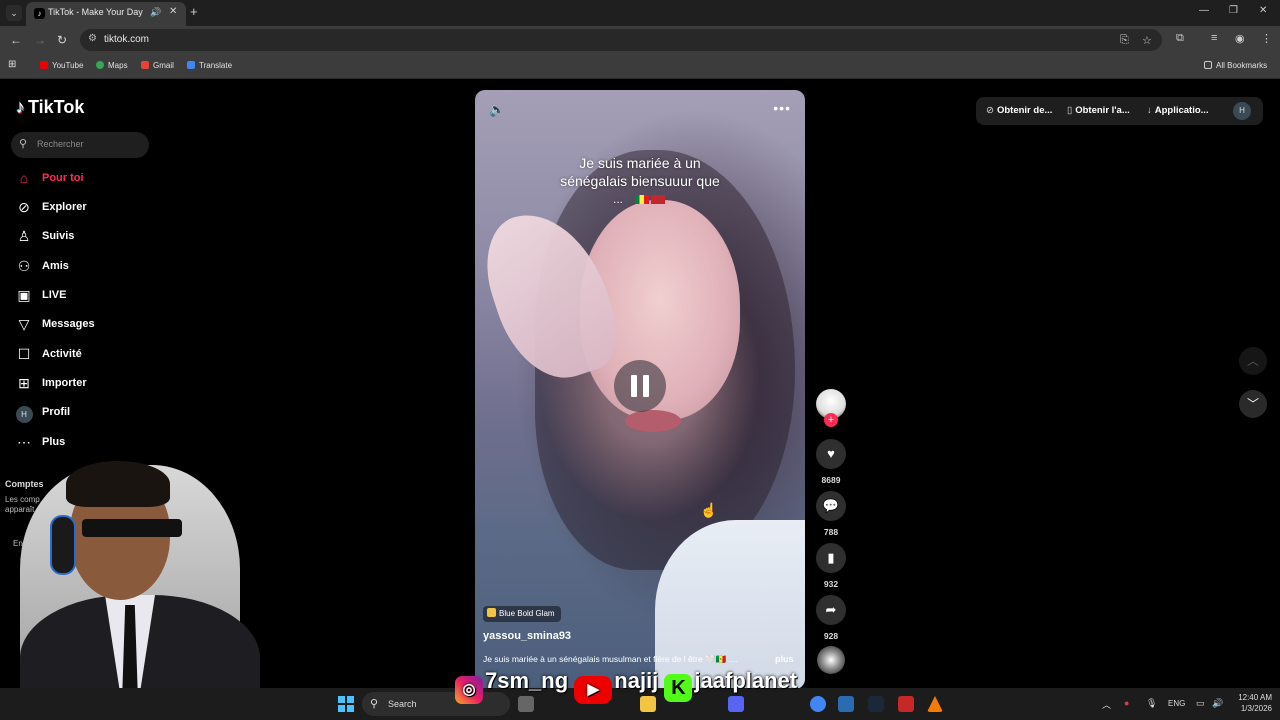 This screenshot has width=1280, height=720. What do you see at coordinates (24, 236) in the screenshot?
I see `following-icon: ♙` at bounding box center [24, 236].